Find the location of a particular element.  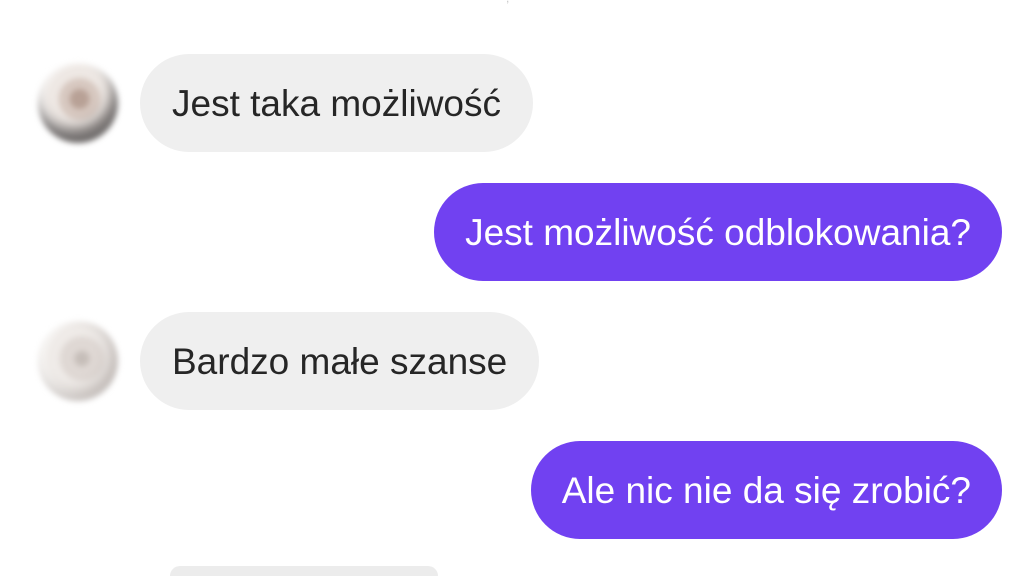

message-row-incoming: Jest taka możliwość is located at coordinates (285, 103).